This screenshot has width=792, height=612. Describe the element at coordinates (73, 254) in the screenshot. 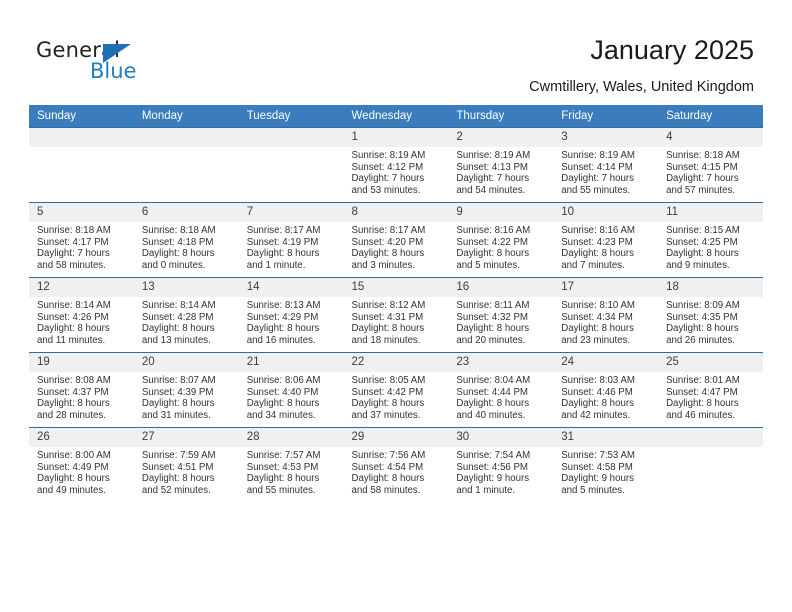

I see `day-info-line: Daylight: 7 hours` at that location.